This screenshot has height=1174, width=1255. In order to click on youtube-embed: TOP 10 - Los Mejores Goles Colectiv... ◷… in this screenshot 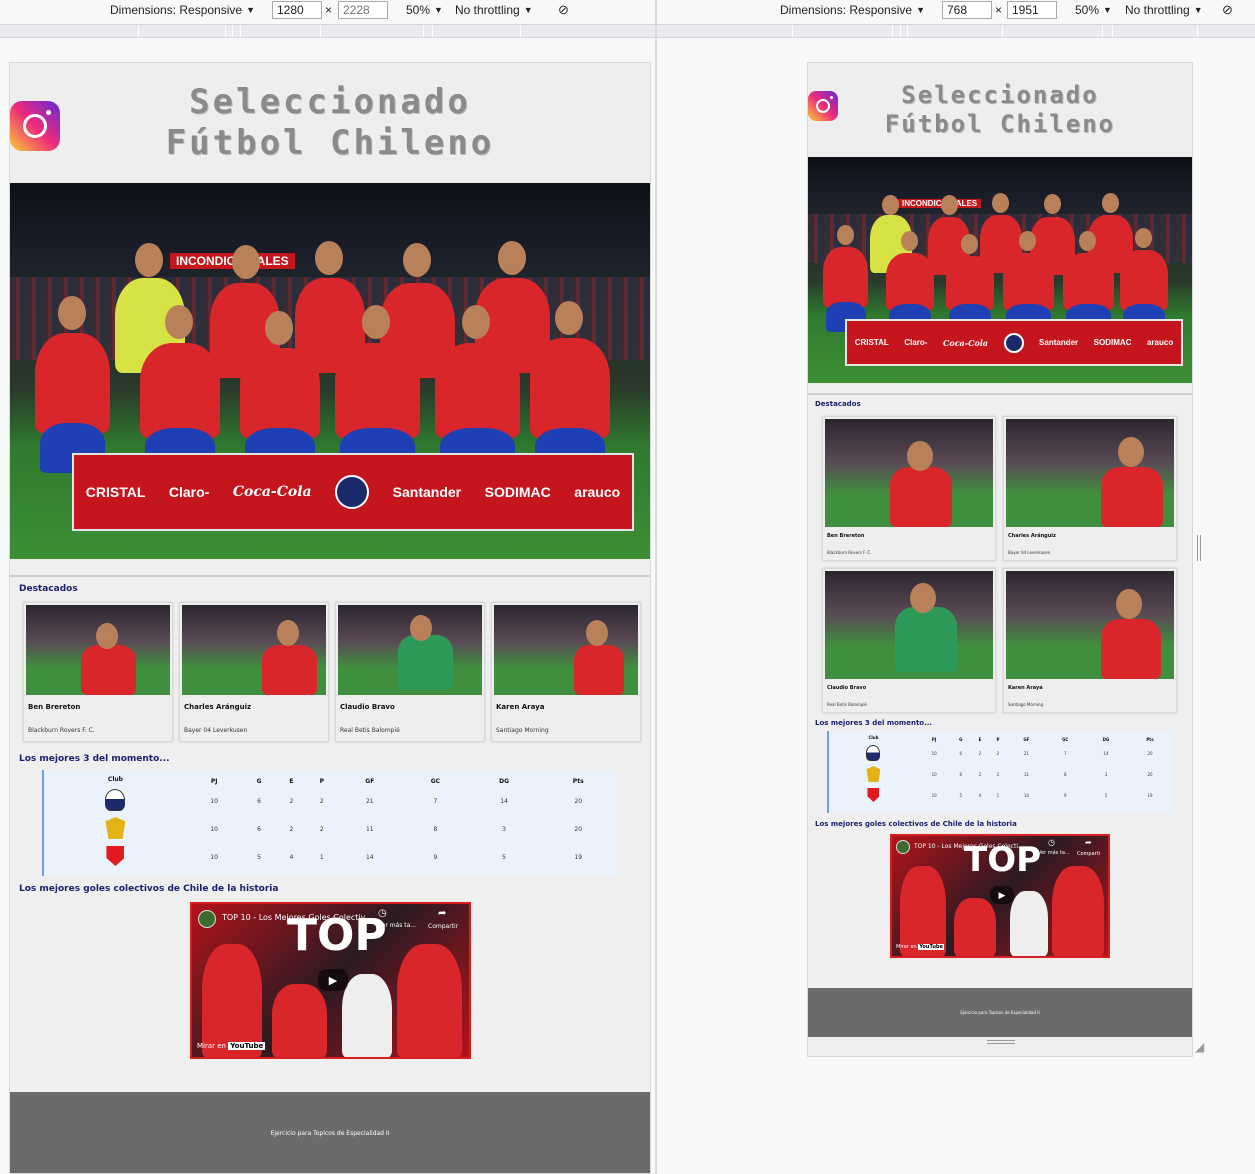, I will do `click(330, 980)`.